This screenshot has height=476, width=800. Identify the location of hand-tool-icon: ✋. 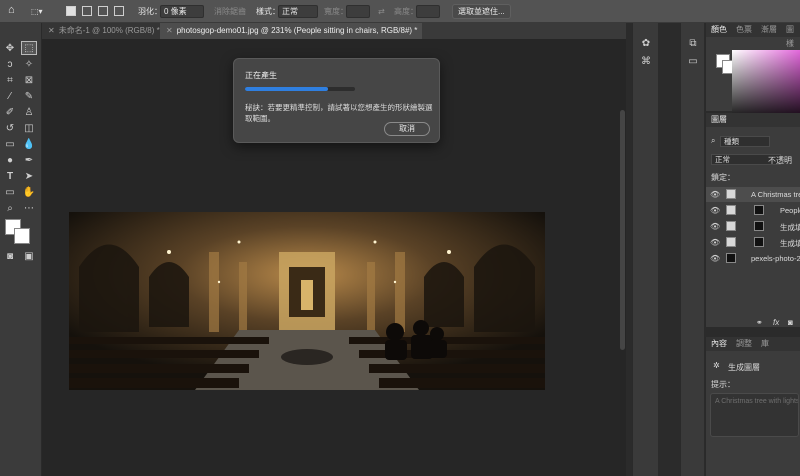
(29, 193).